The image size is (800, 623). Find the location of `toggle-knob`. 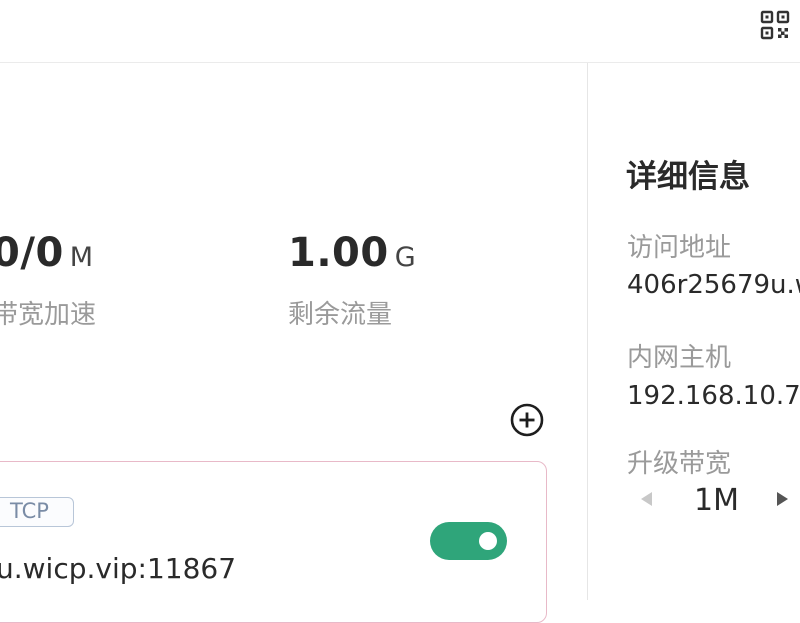

toggle-knob is located at coordinates (488, 541).